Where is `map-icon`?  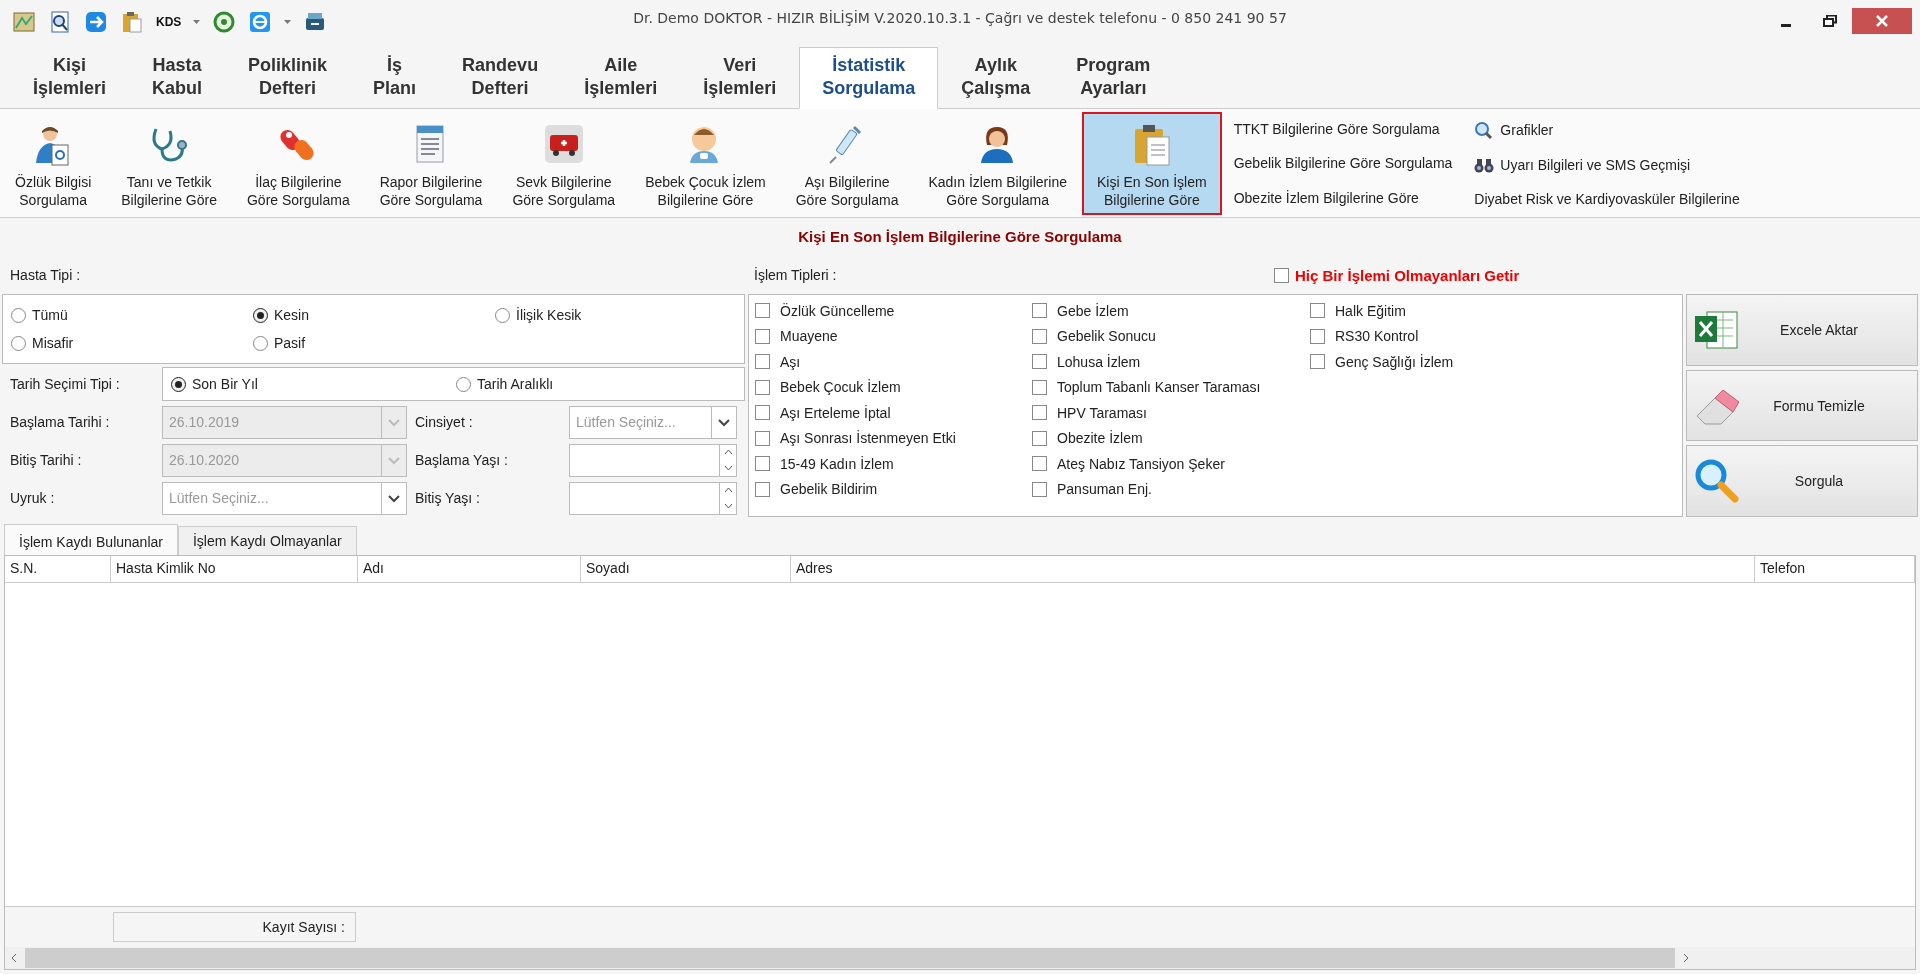 map-icon is located at coordinates (24, 22).